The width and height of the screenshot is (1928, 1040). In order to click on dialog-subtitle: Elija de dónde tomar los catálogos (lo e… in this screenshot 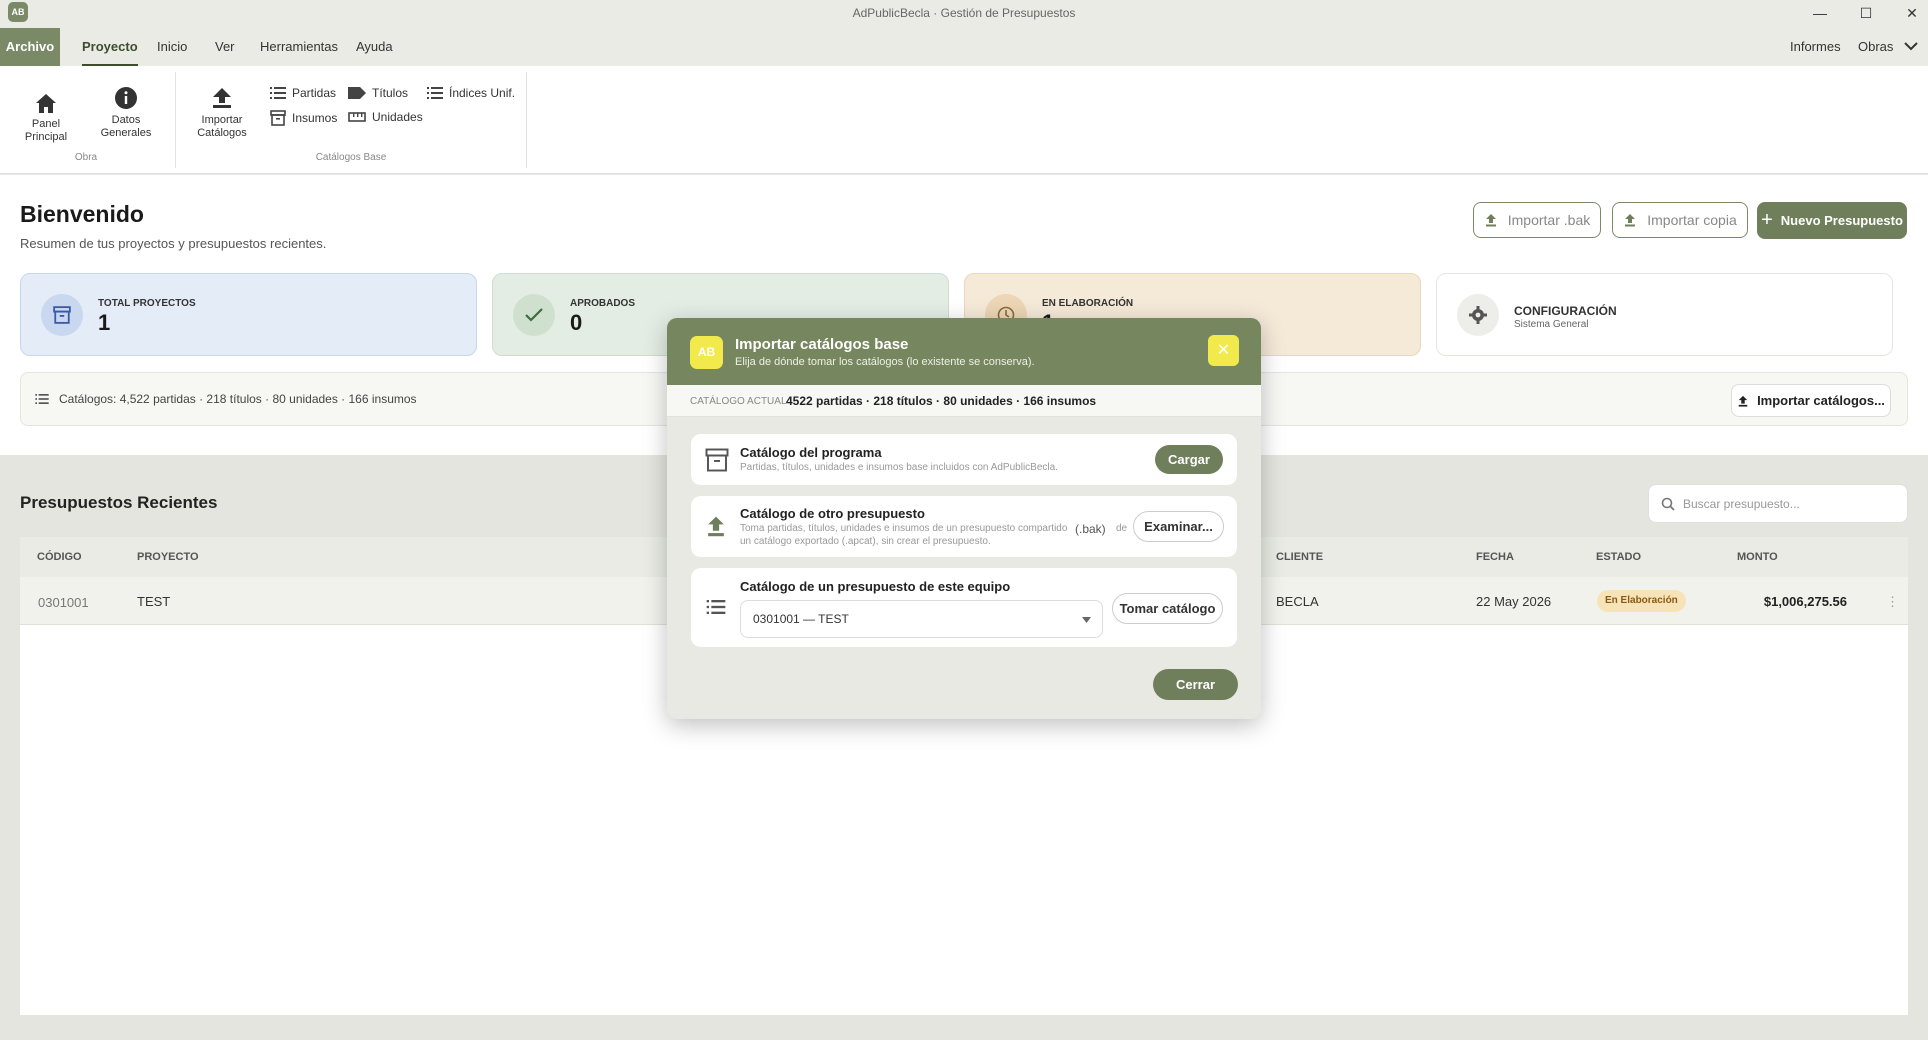, I will do `click(885, 362)`.